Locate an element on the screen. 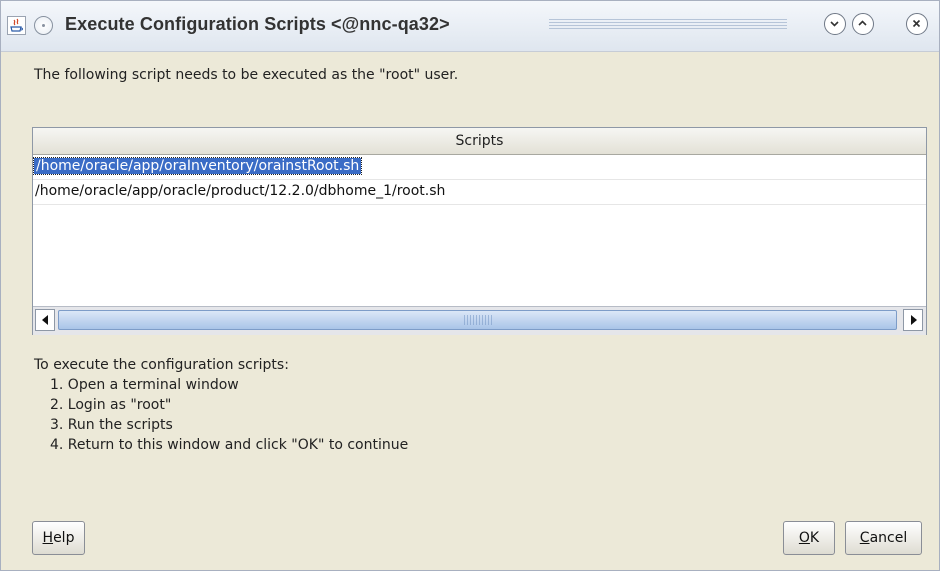  scripts-column-header: Scripts is located at coordinates (479, 141).